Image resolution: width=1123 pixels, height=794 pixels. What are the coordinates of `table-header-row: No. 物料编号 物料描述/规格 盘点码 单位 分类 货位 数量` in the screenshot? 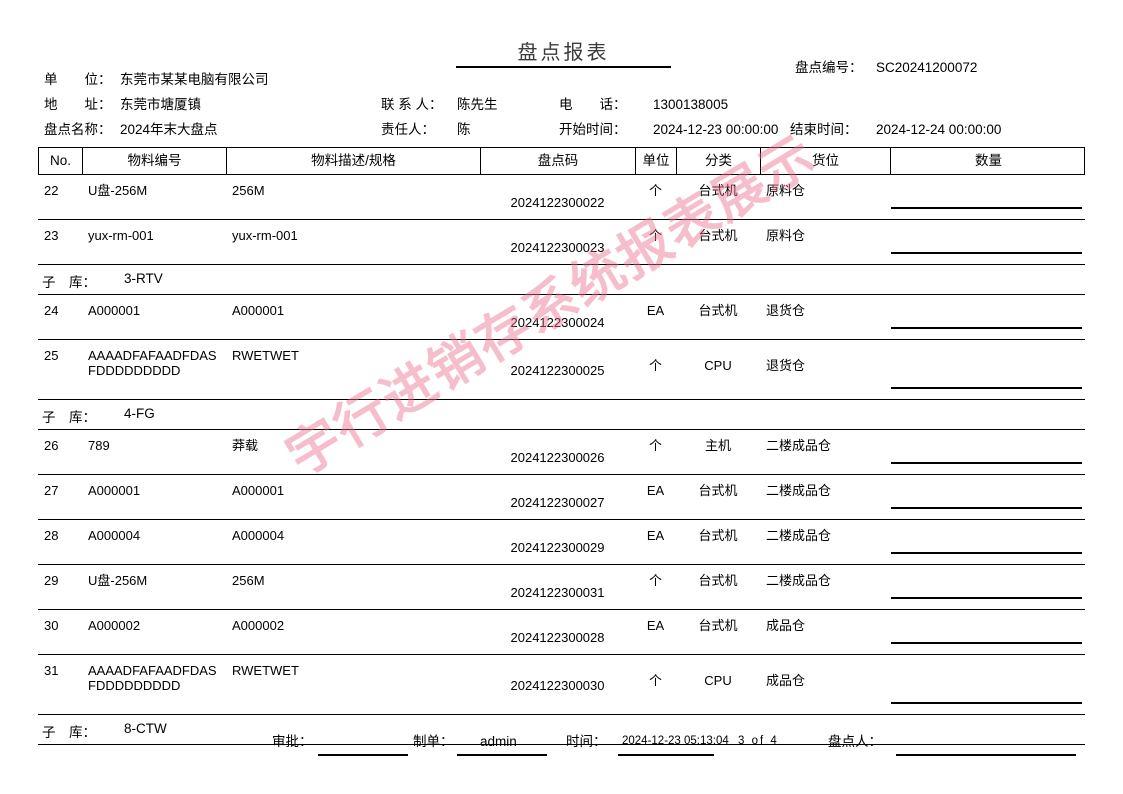 It's located at (561, 161).